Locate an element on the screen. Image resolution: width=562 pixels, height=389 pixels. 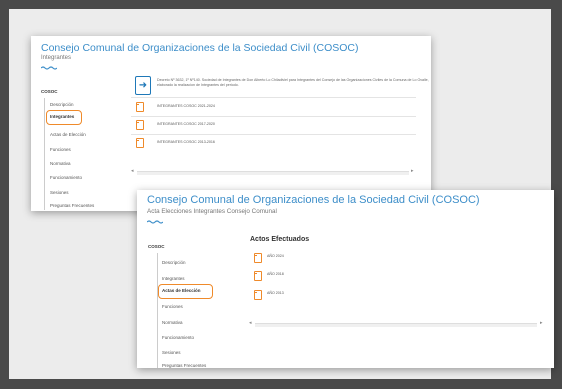
document-link: INTEGRANTES COSOC 2021-2024 is located at coordinates (186, 106).